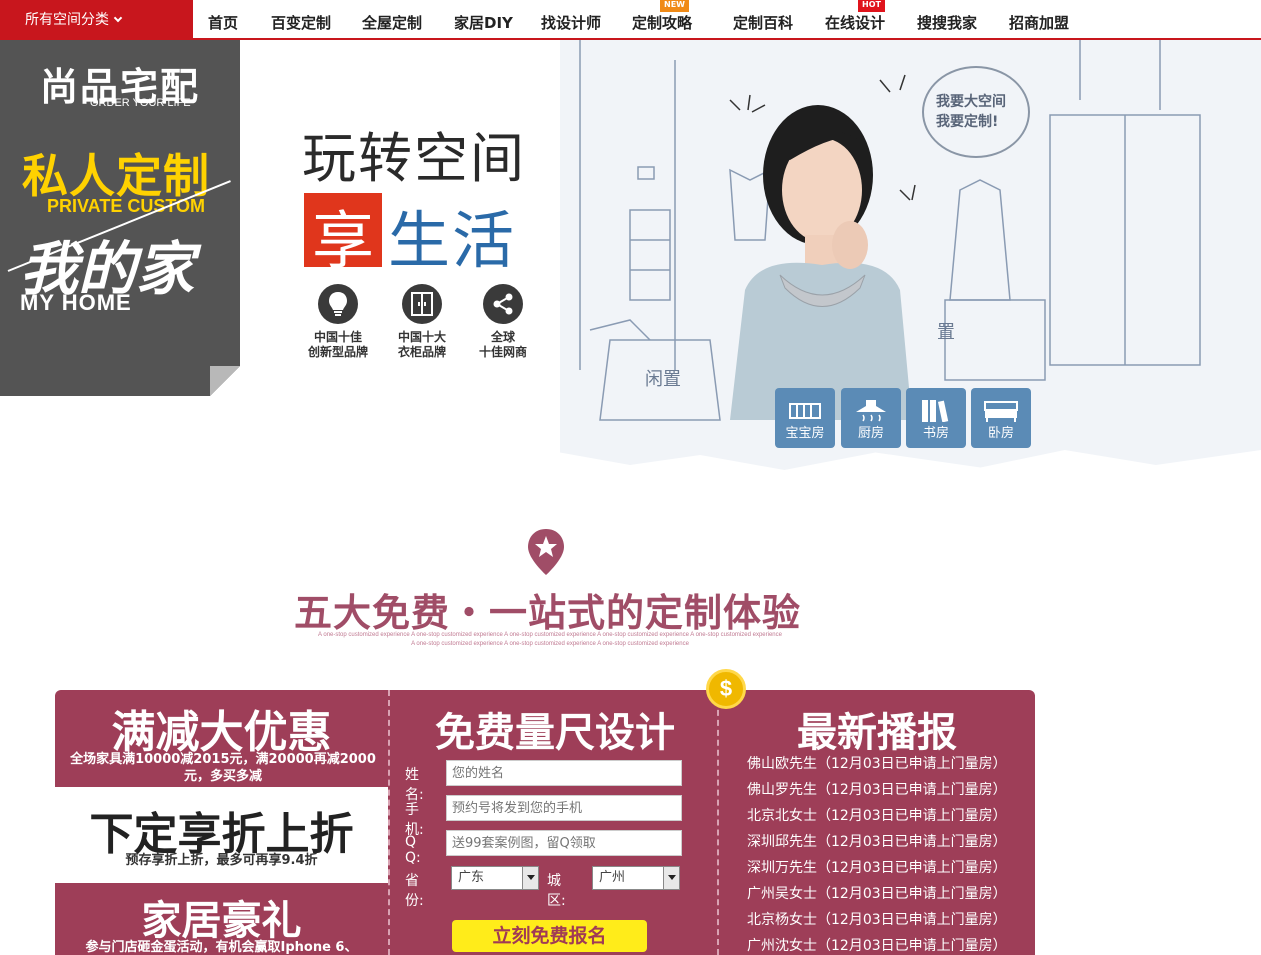  I want to click on room-label: 宝宝房, so click(805, 433).